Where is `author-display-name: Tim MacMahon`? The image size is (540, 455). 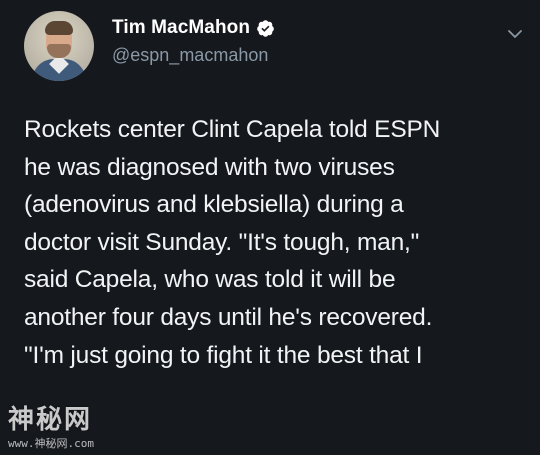
author-display-name: Tim MacMahon is located at coordinates (181, 28).